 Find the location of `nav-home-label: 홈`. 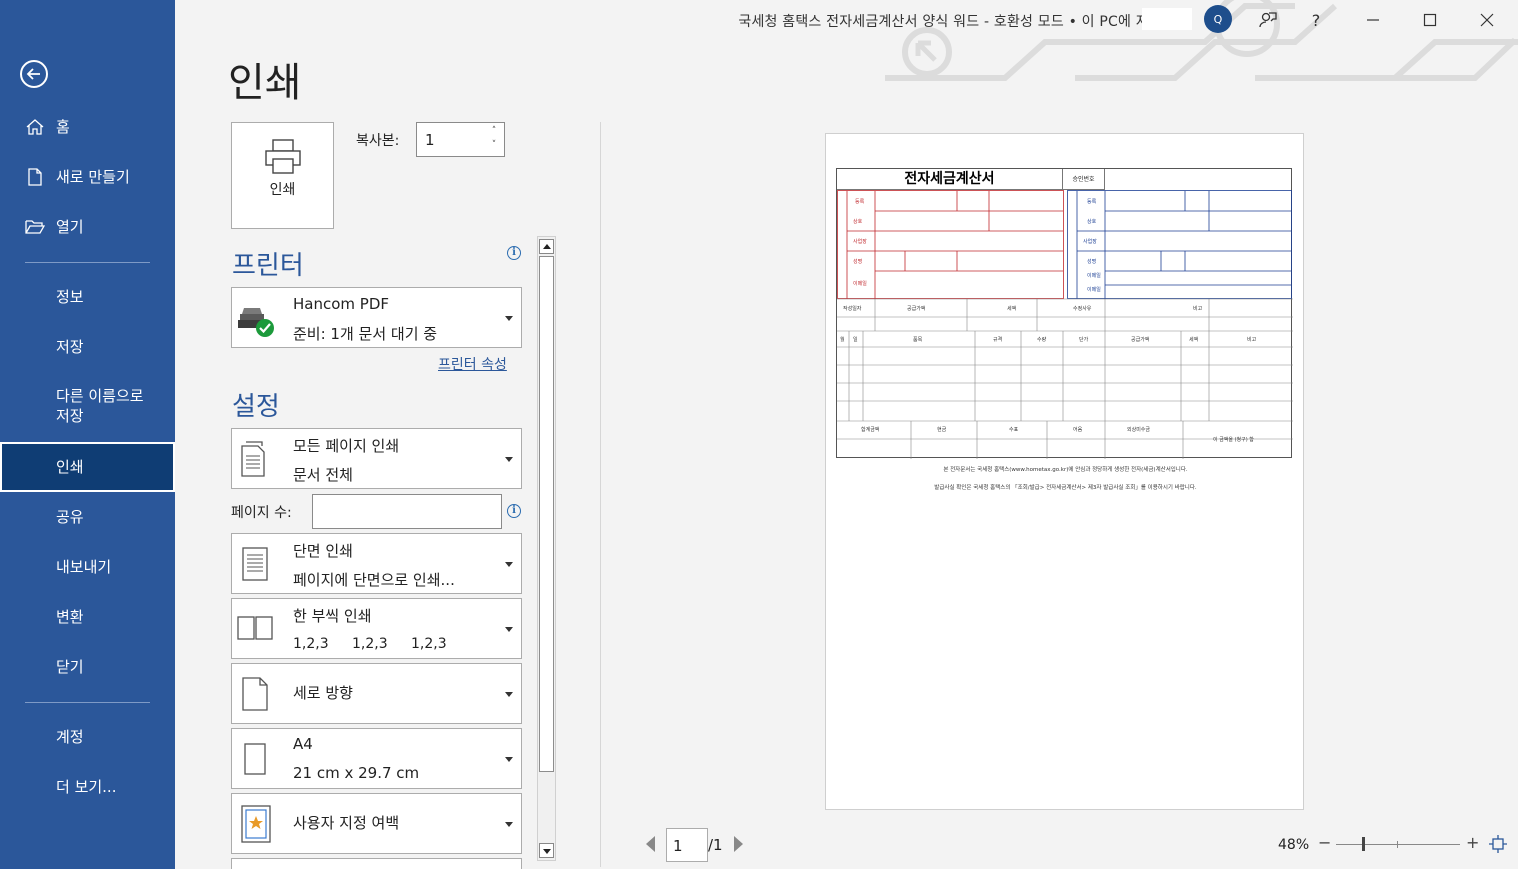

nav-home-label: 홈 is located at coordinates (63, 127).